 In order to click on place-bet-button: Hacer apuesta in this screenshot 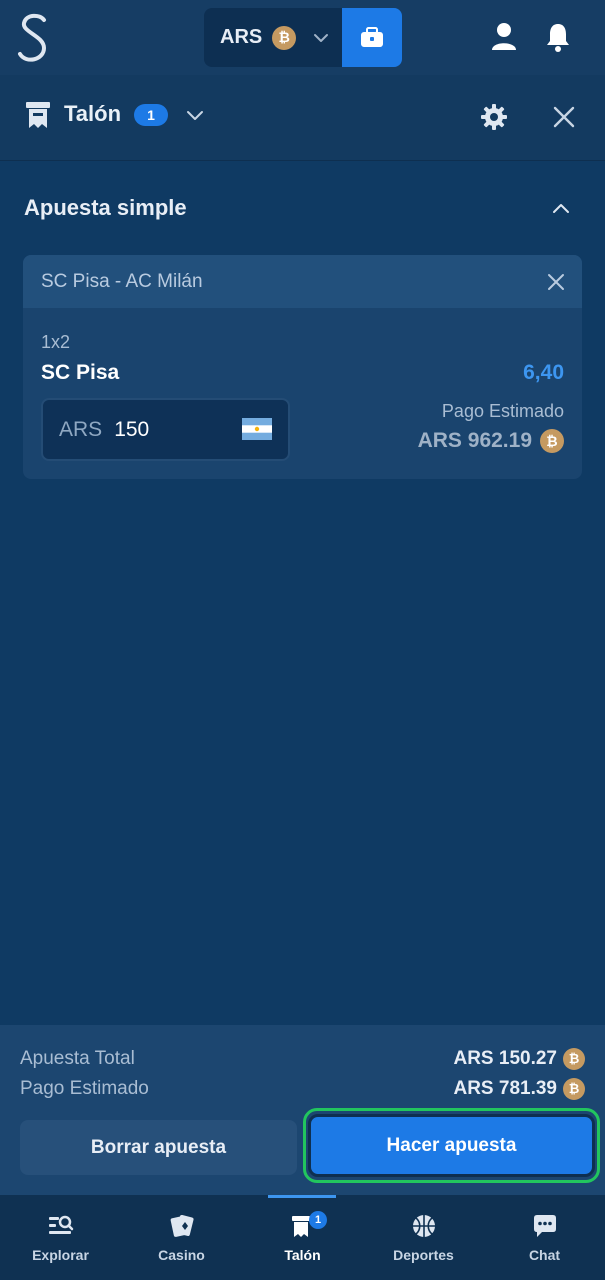, I will do `click(451, 1145)`.